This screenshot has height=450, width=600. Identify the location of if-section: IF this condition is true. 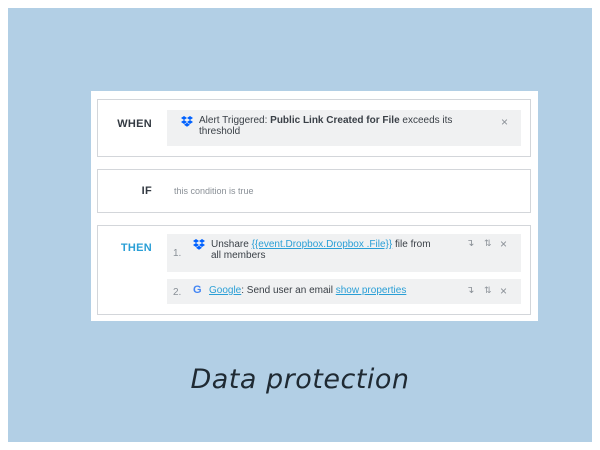
(314, 191).